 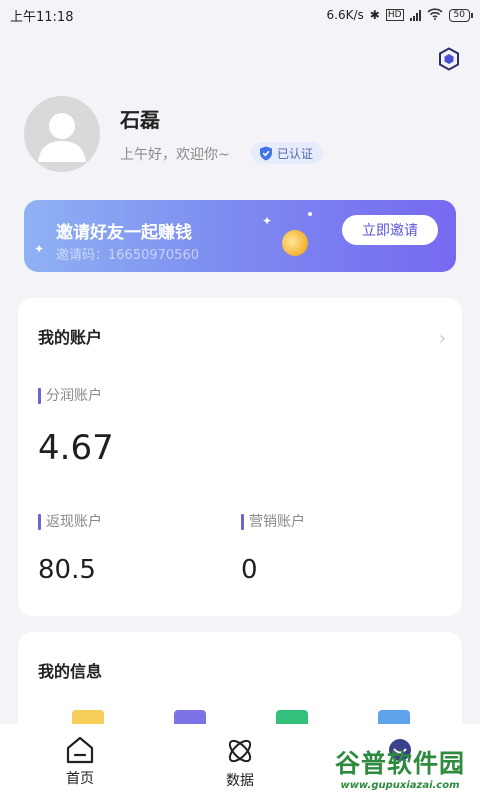 What do you see at coordinates (394, 15) in the screenshot?
I see `hd-icon: HD` at bounding box center [394, 15].